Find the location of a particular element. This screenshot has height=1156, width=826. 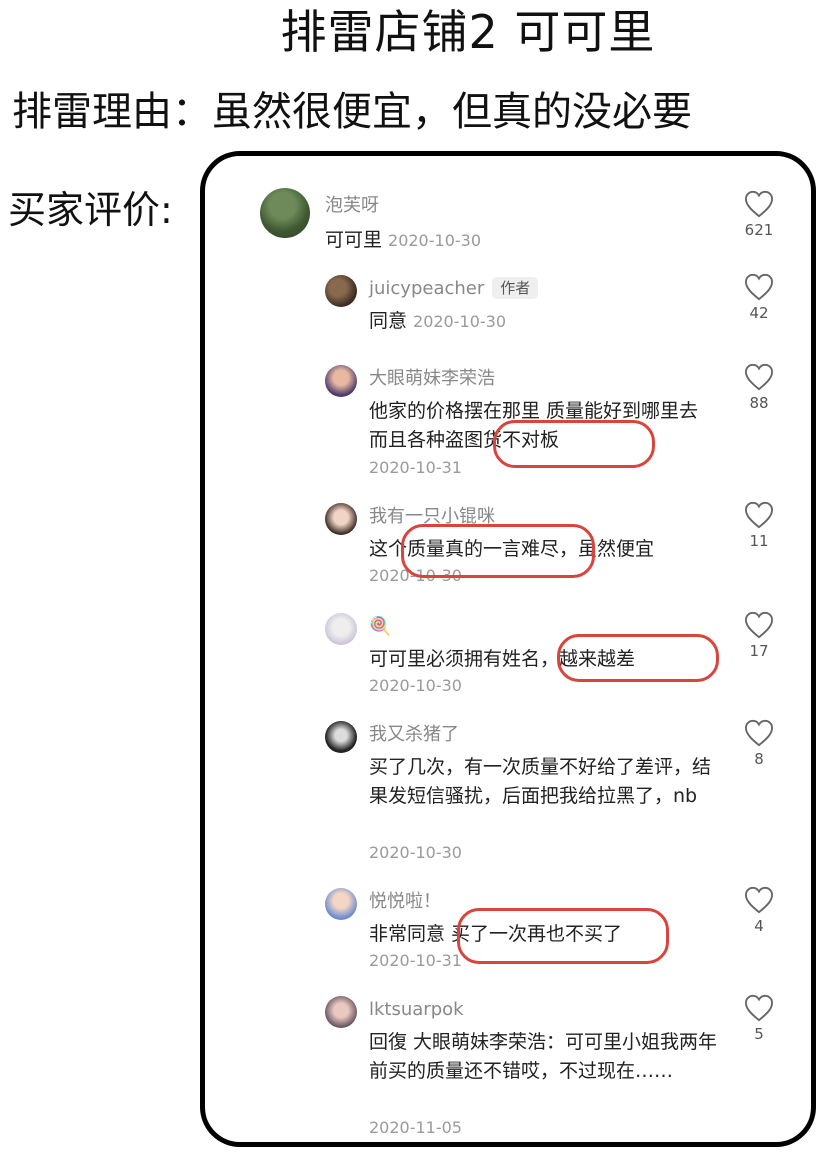

comment-body: 可可里 is located at coordinates (354, 240).